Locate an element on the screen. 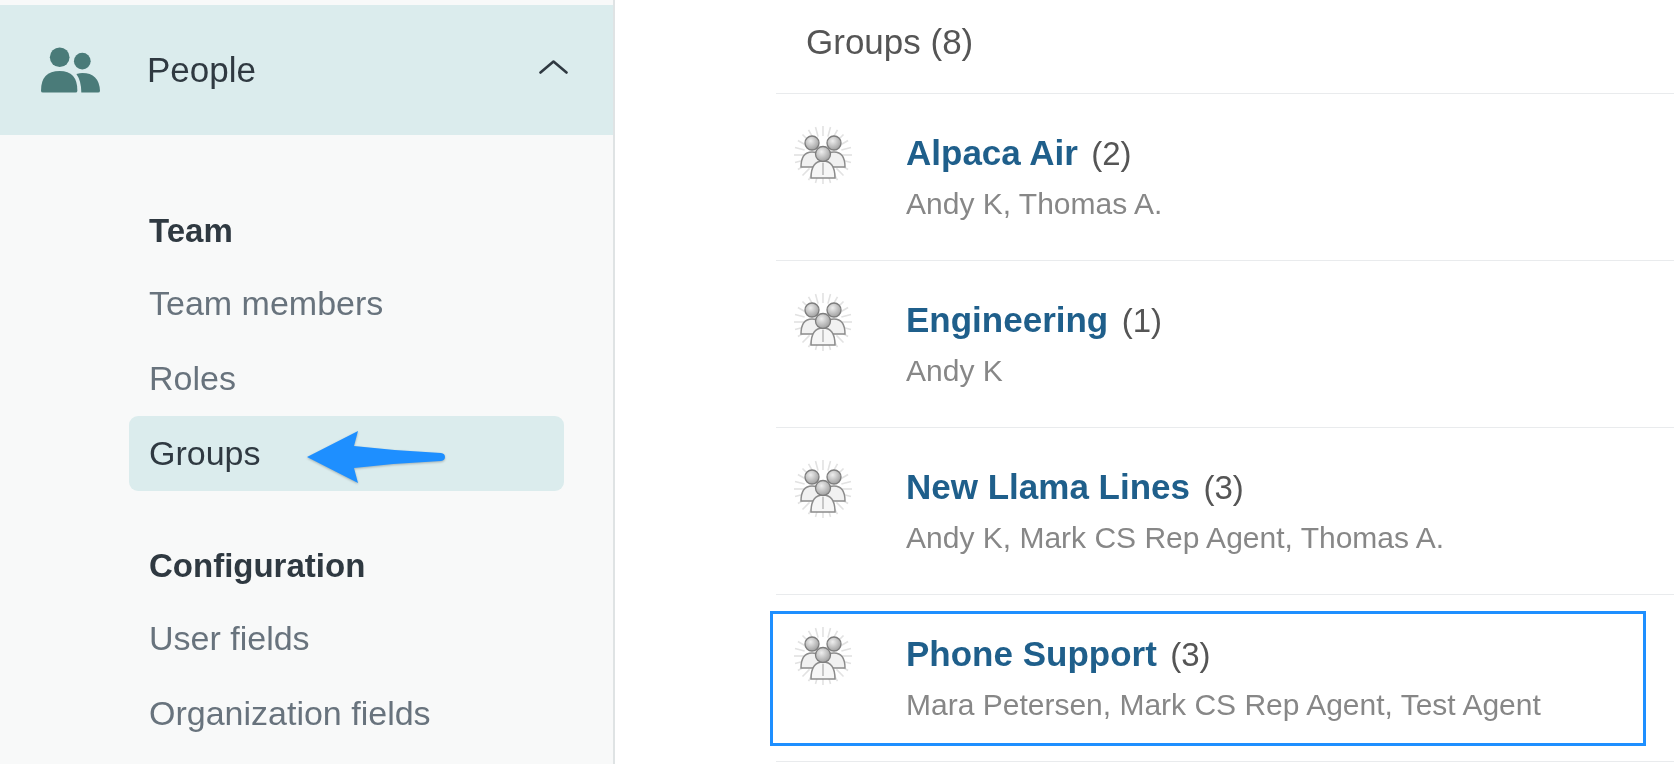  nav-section-heading: Team is located at coordinates (191, 231).